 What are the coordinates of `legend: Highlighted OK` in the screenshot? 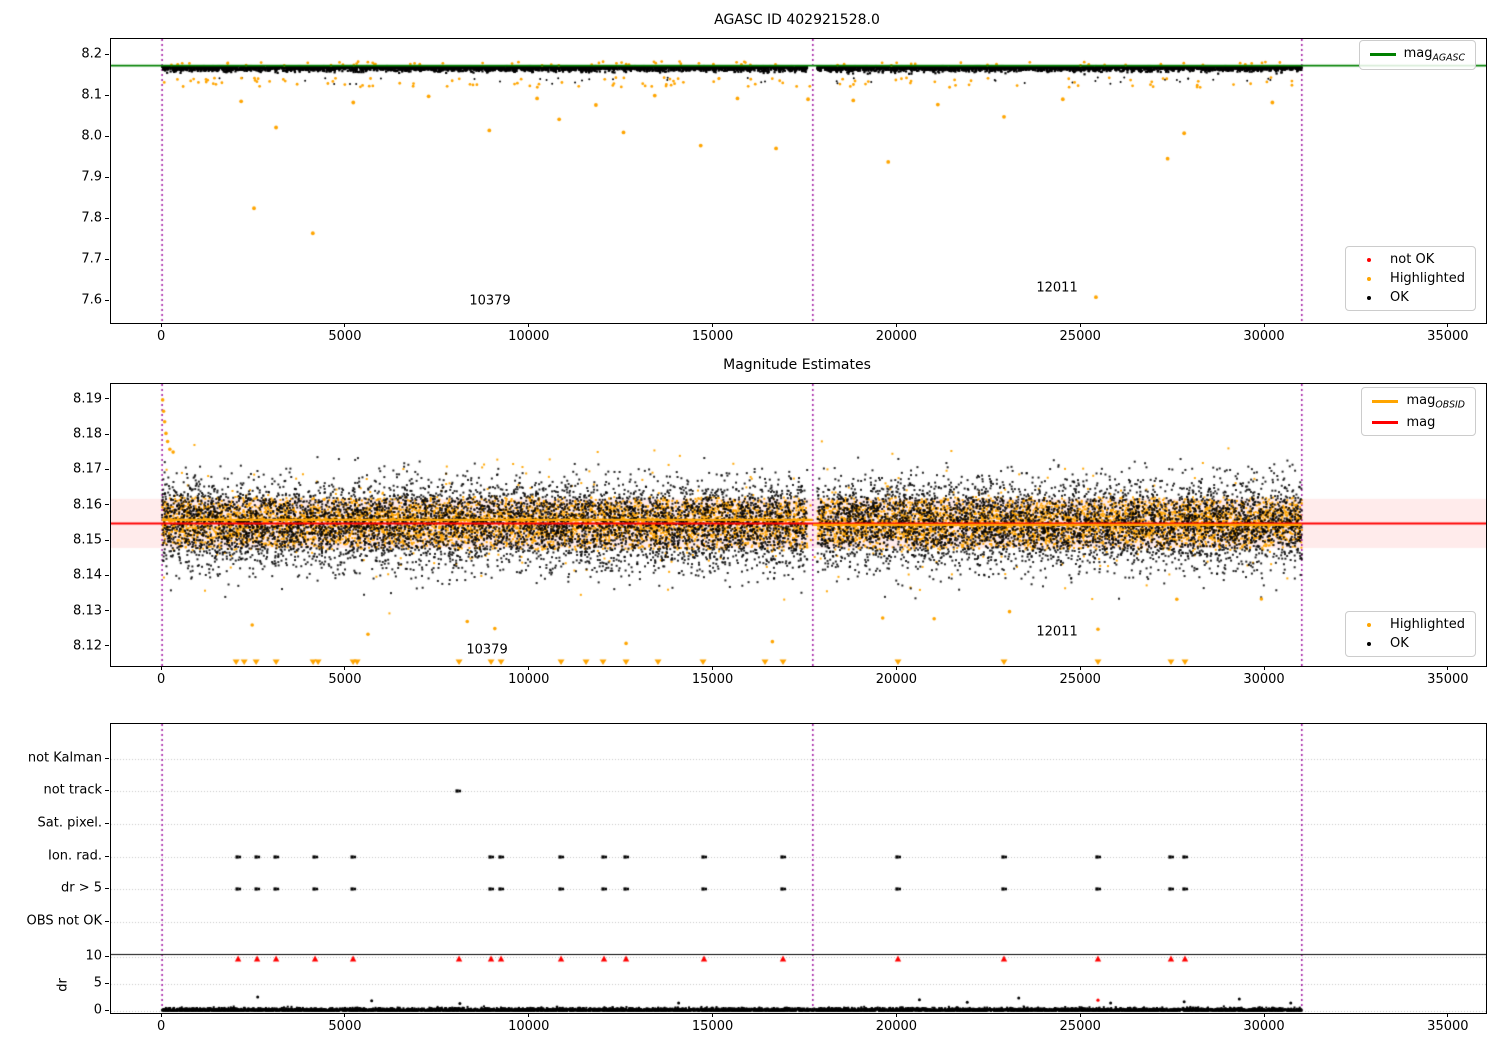 It's located at (1410, 634).